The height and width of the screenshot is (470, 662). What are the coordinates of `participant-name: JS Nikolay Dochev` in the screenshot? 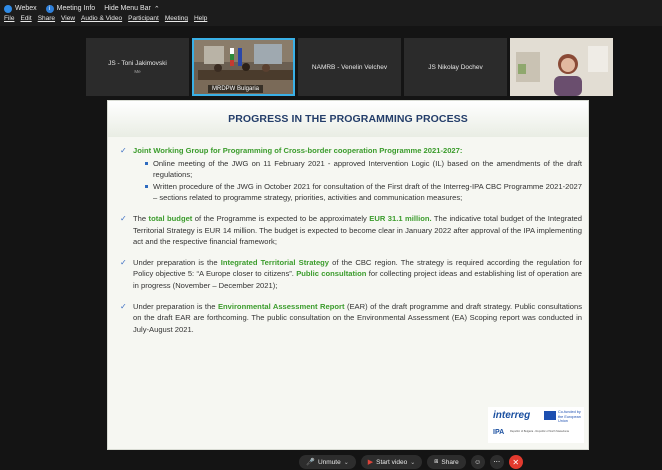 It's located at (455, 67).